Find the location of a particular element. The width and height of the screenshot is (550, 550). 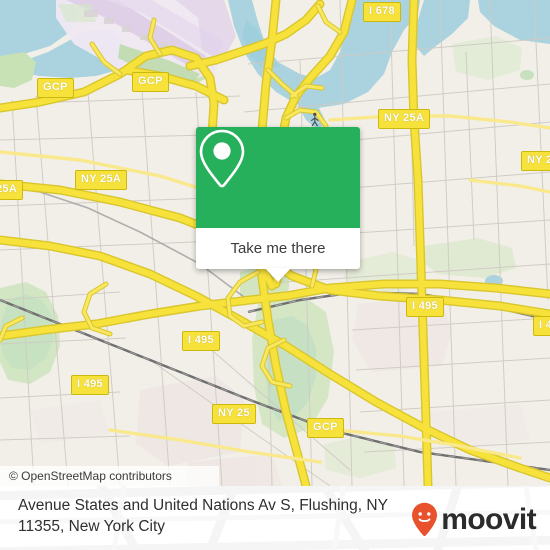

popup-action-bar: Take me there is located at coordinates (278, 255).